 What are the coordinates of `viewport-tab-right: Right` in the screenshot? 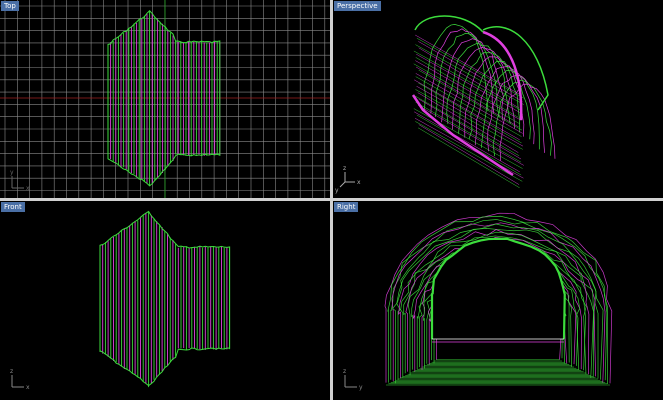 It's located at (346, 207).